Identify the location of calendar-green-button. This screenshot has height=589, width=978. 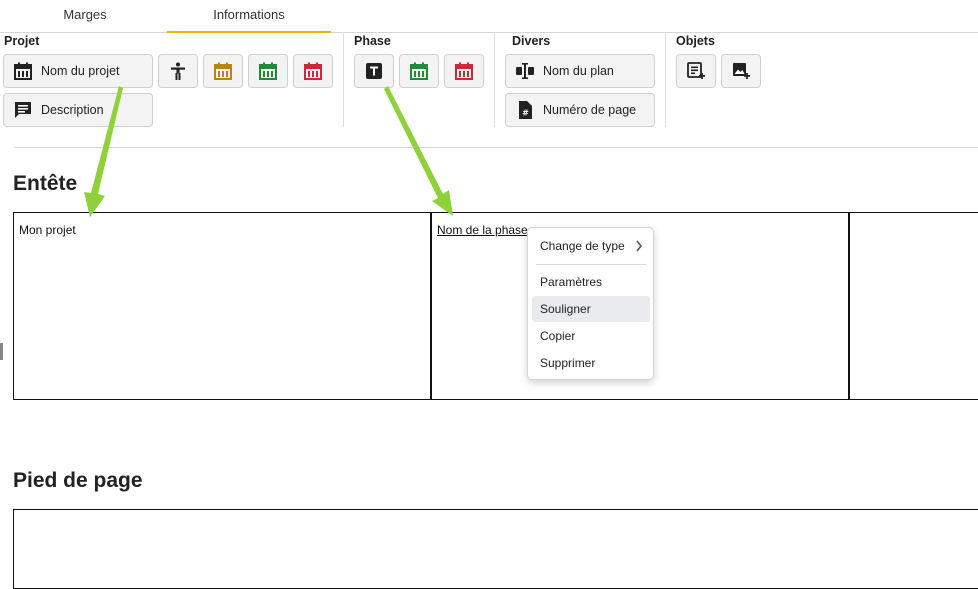
(268, 71).